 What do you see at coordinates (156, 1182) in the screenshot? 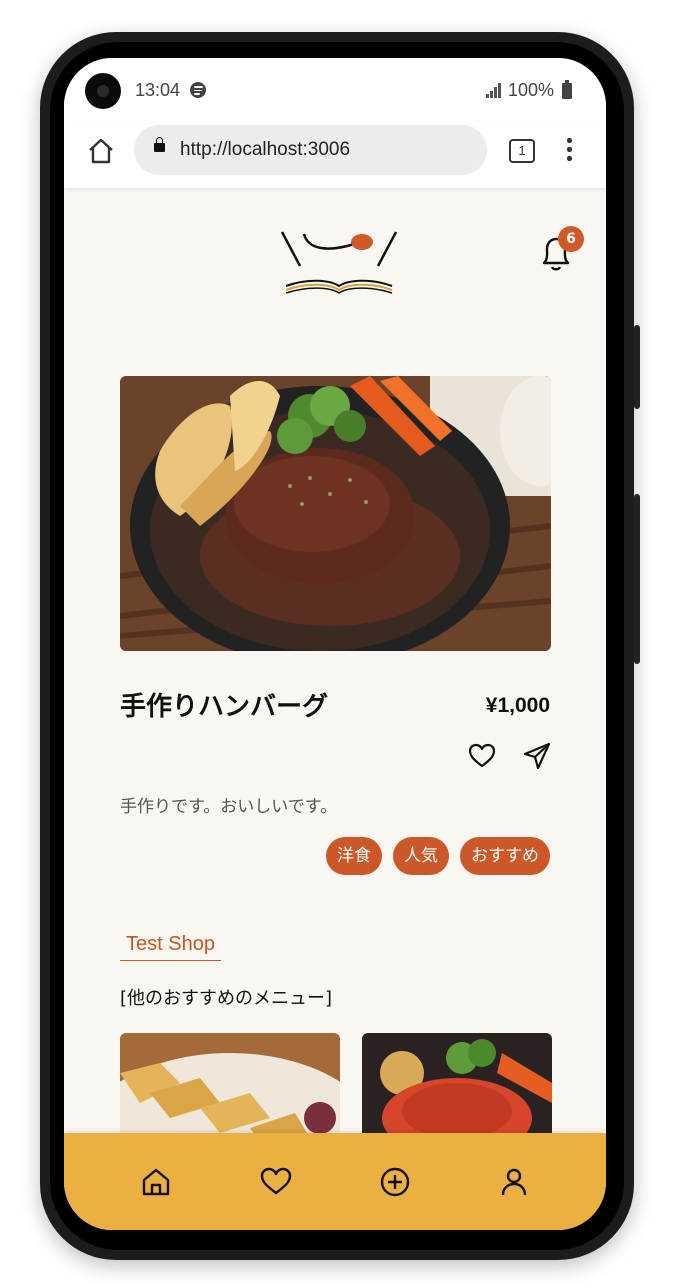
I see `home-icon` at bounding box center [156, 1182].